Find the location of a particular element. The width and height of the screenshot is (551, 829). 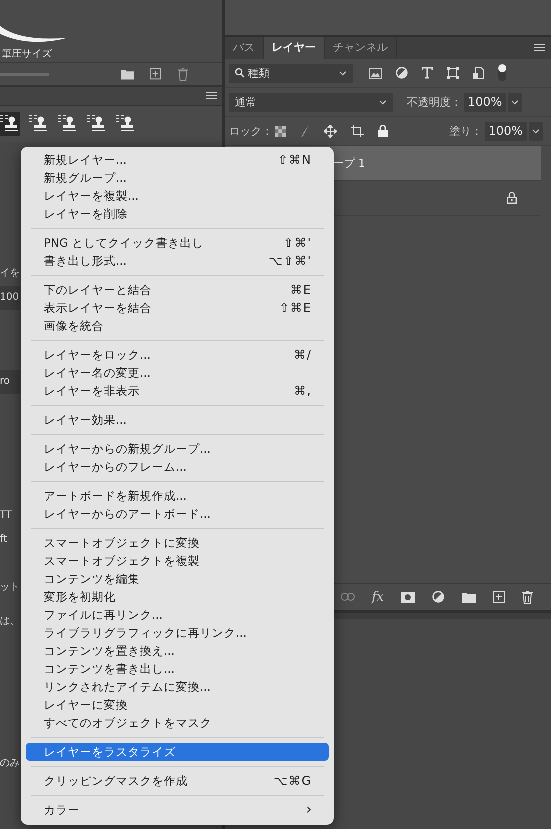

input-field: ro is located at coordinates (10, 382).